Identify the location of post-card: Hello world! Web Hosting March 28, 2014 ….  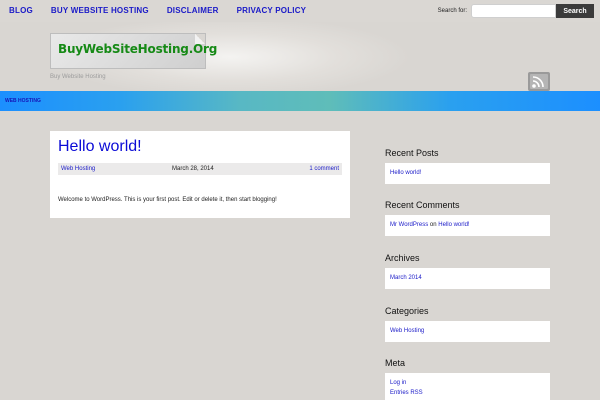
(200, 174).